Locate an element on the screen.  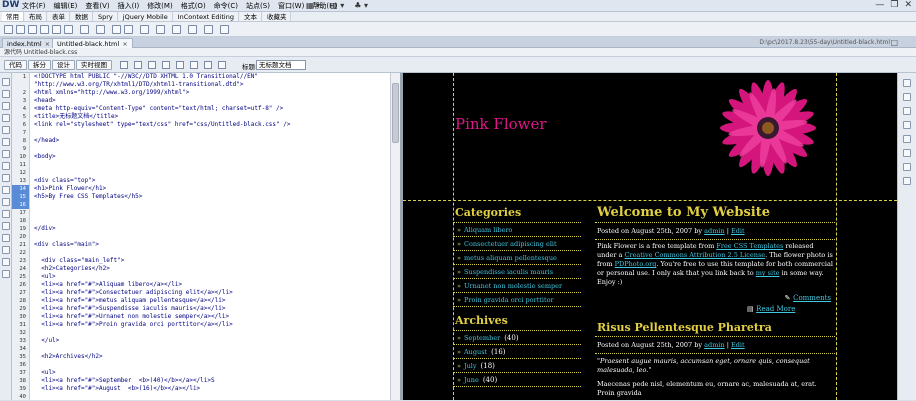
menu-edit: 编辑(E) is located at coordinates (66, 6).